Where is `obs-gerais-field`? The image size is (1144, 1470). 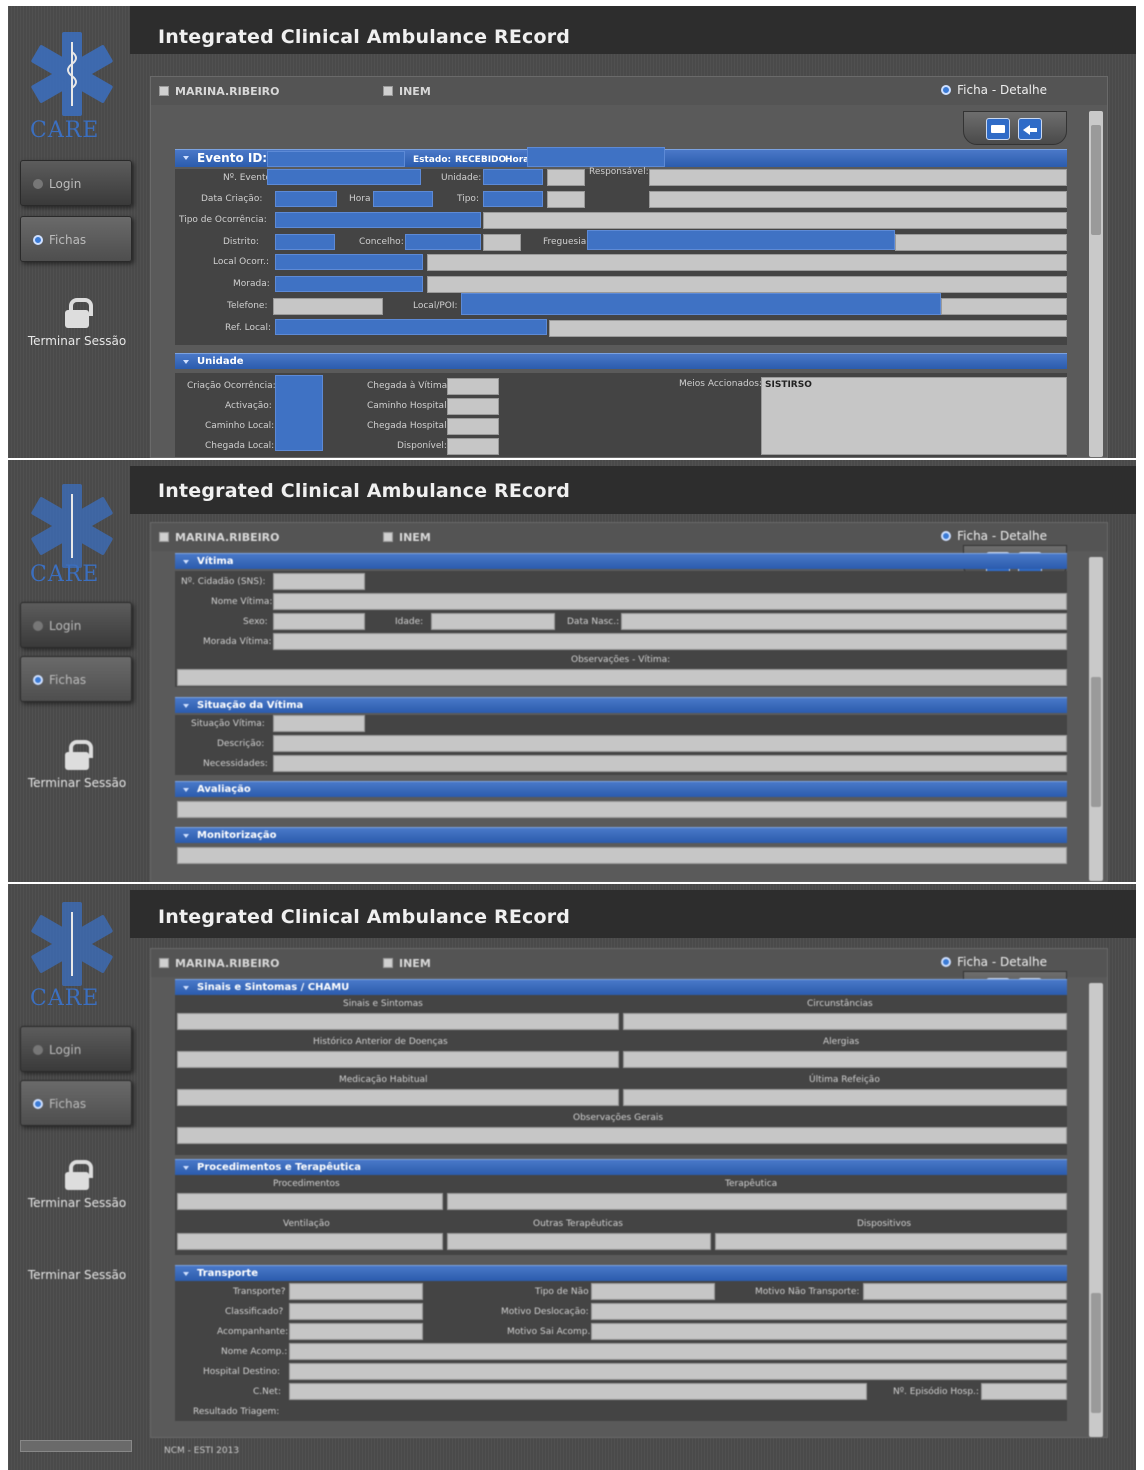
obs-gerais-field is located at coordinates (622, 1135).